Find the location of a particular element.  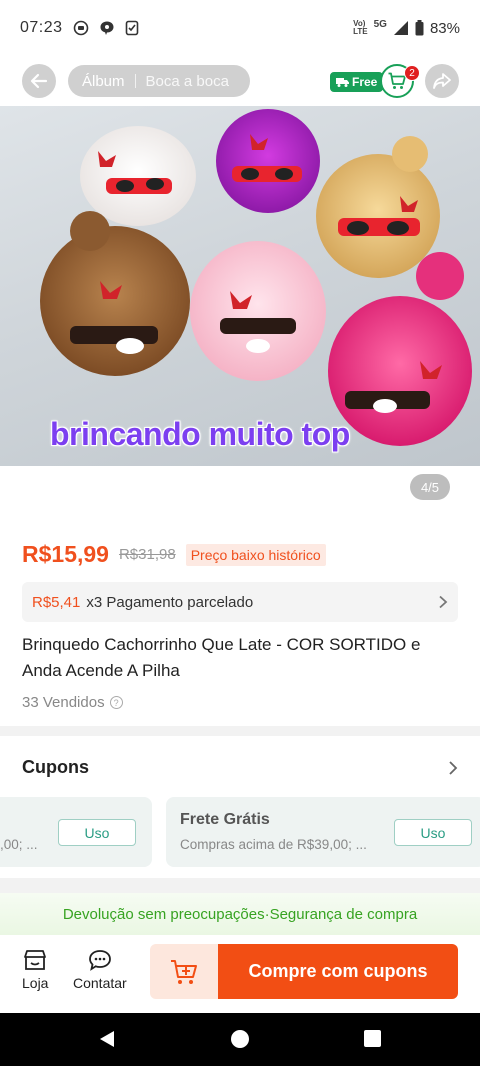

original-price: R$31,98 is located at coordinates (147, 554).